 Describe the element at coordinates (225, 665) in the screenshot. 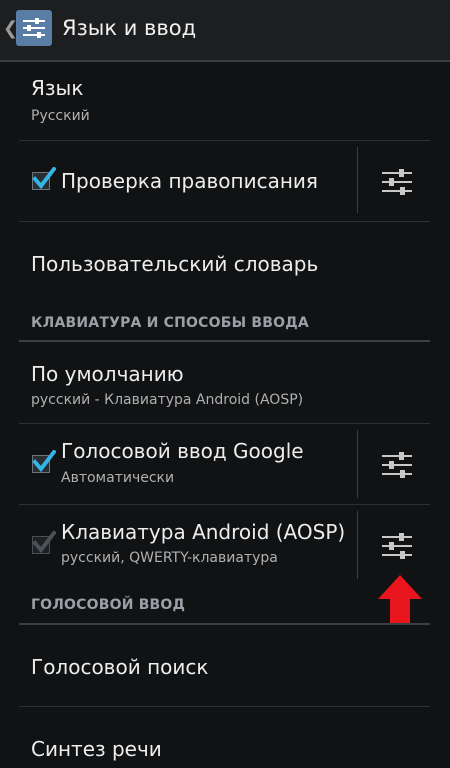

I see `voice-search-item: Голосовой поиск` at that location.